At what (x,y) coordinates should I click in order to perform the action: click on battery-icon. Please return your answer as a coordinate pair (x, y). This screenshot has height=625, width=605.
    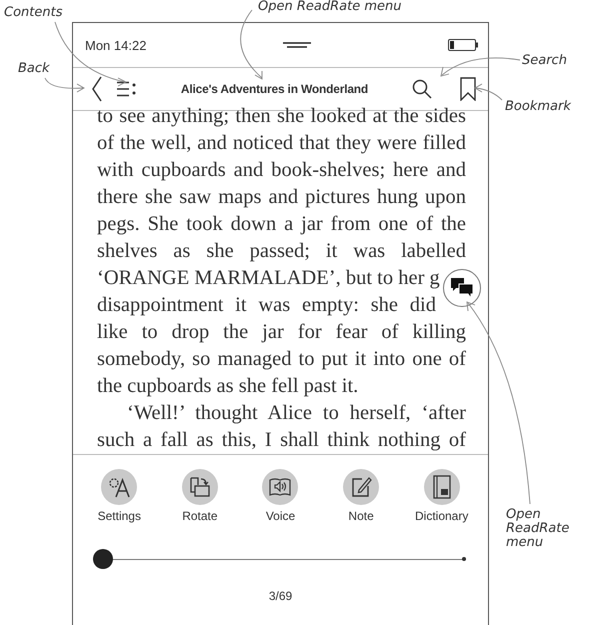
    Looking at the image, I should click on (463, 45).